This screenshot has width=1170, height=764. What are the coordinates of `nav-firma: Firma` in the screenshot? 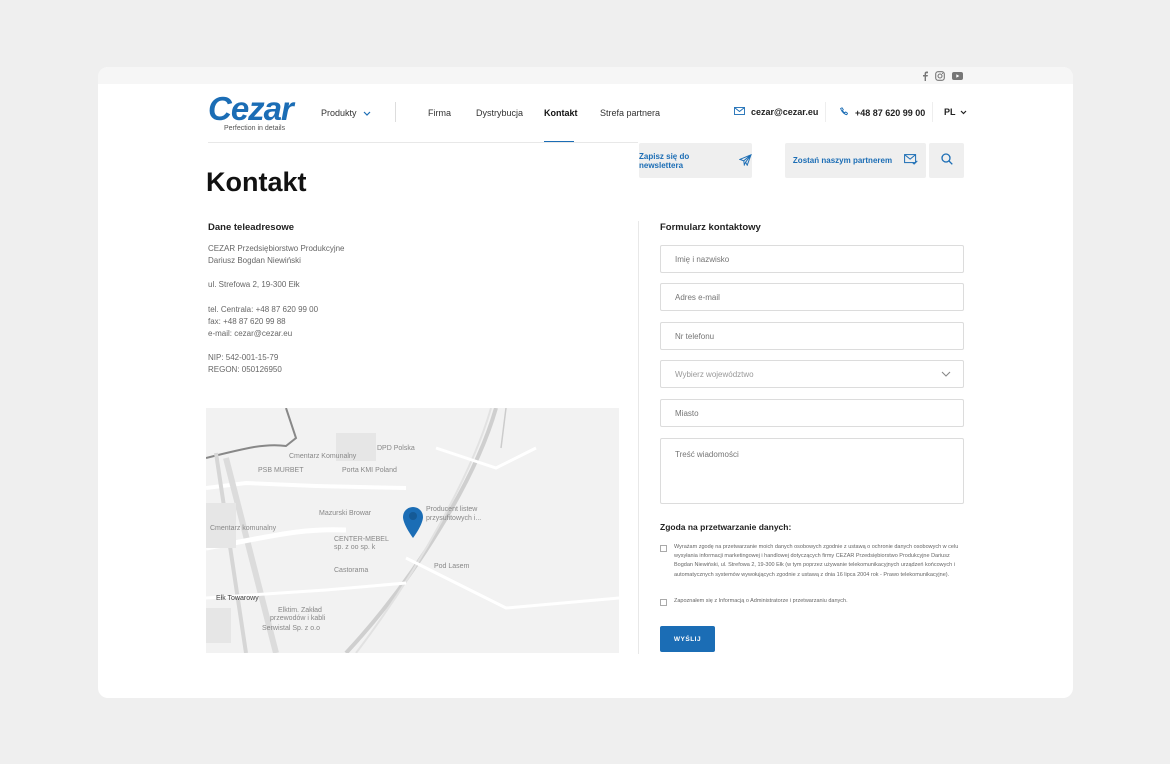 It's located at (439, 113).